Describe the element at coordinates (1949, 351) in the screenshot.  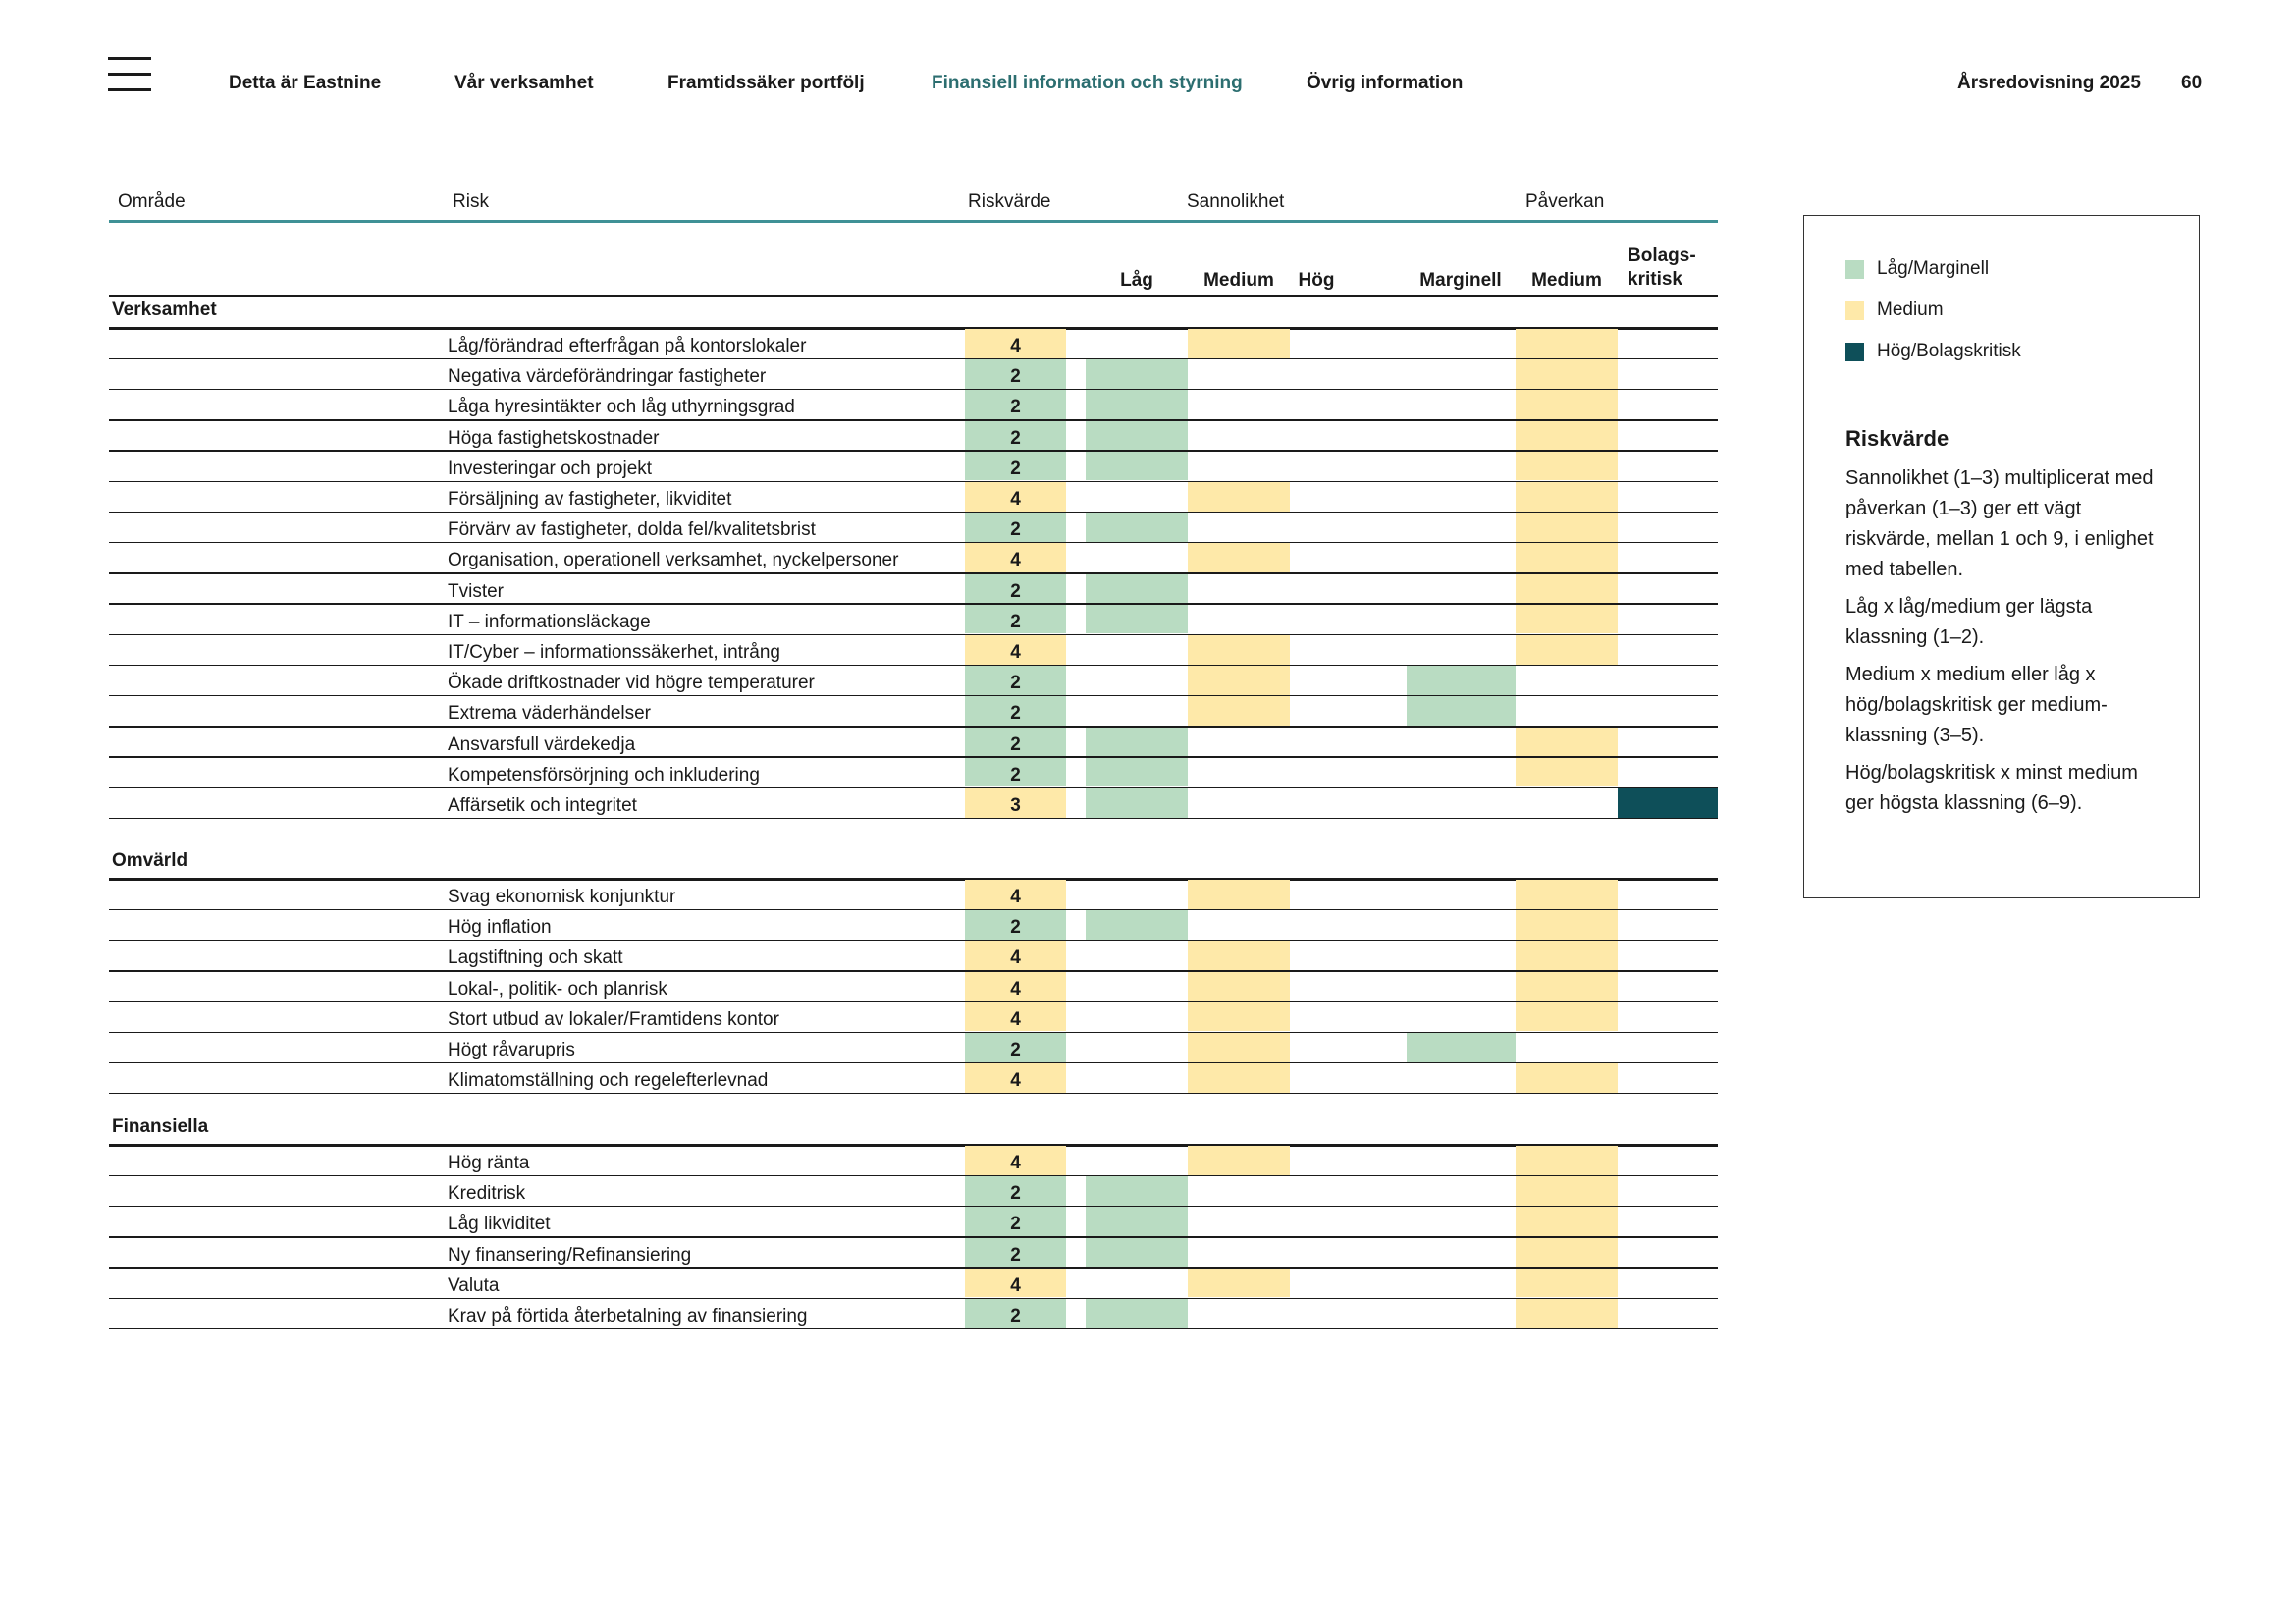
I see `legend-label-high: Hög/Bolagskritisk` at that location.